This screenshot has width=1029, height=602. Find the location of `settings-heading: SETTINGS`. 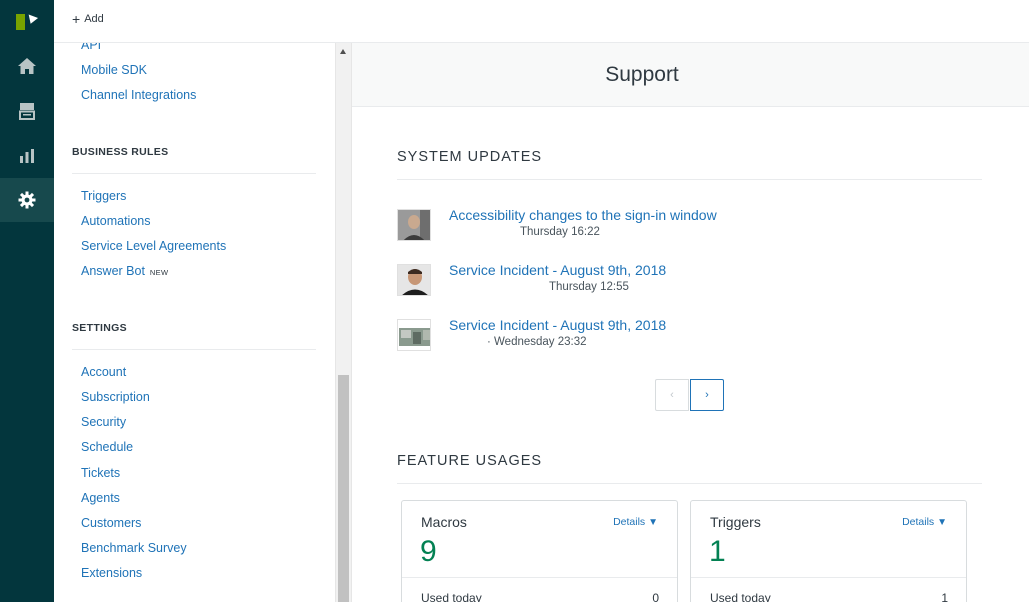

settings-heading: SETTINGS is located at coordinates (99, 328).